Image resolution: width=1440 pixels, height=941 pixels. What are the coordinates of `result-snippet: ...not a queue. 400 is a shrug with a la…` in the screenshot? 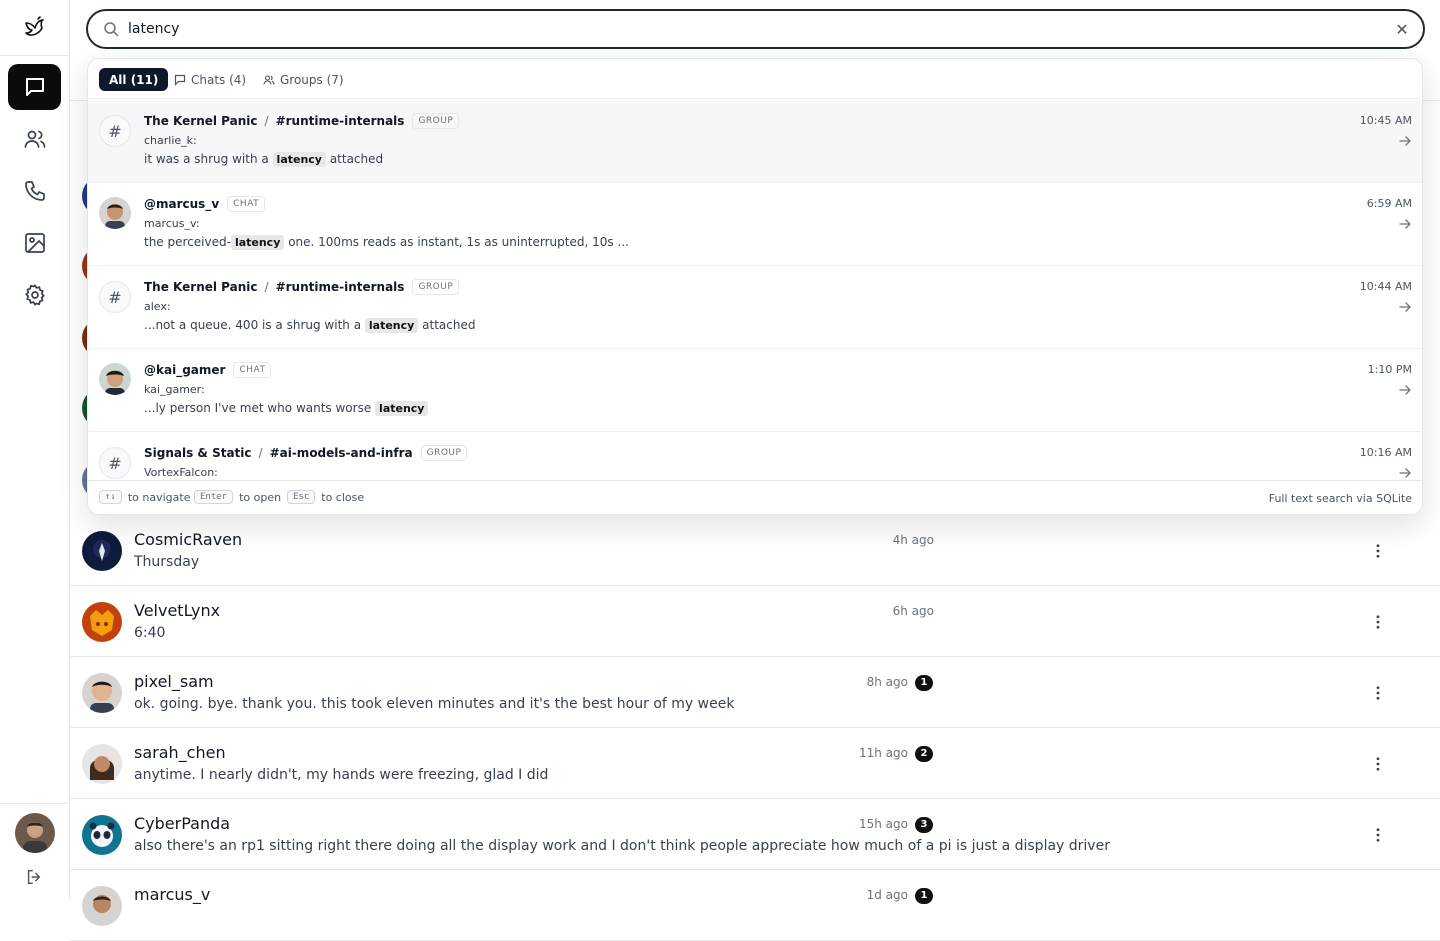 It's located at (310, 325).